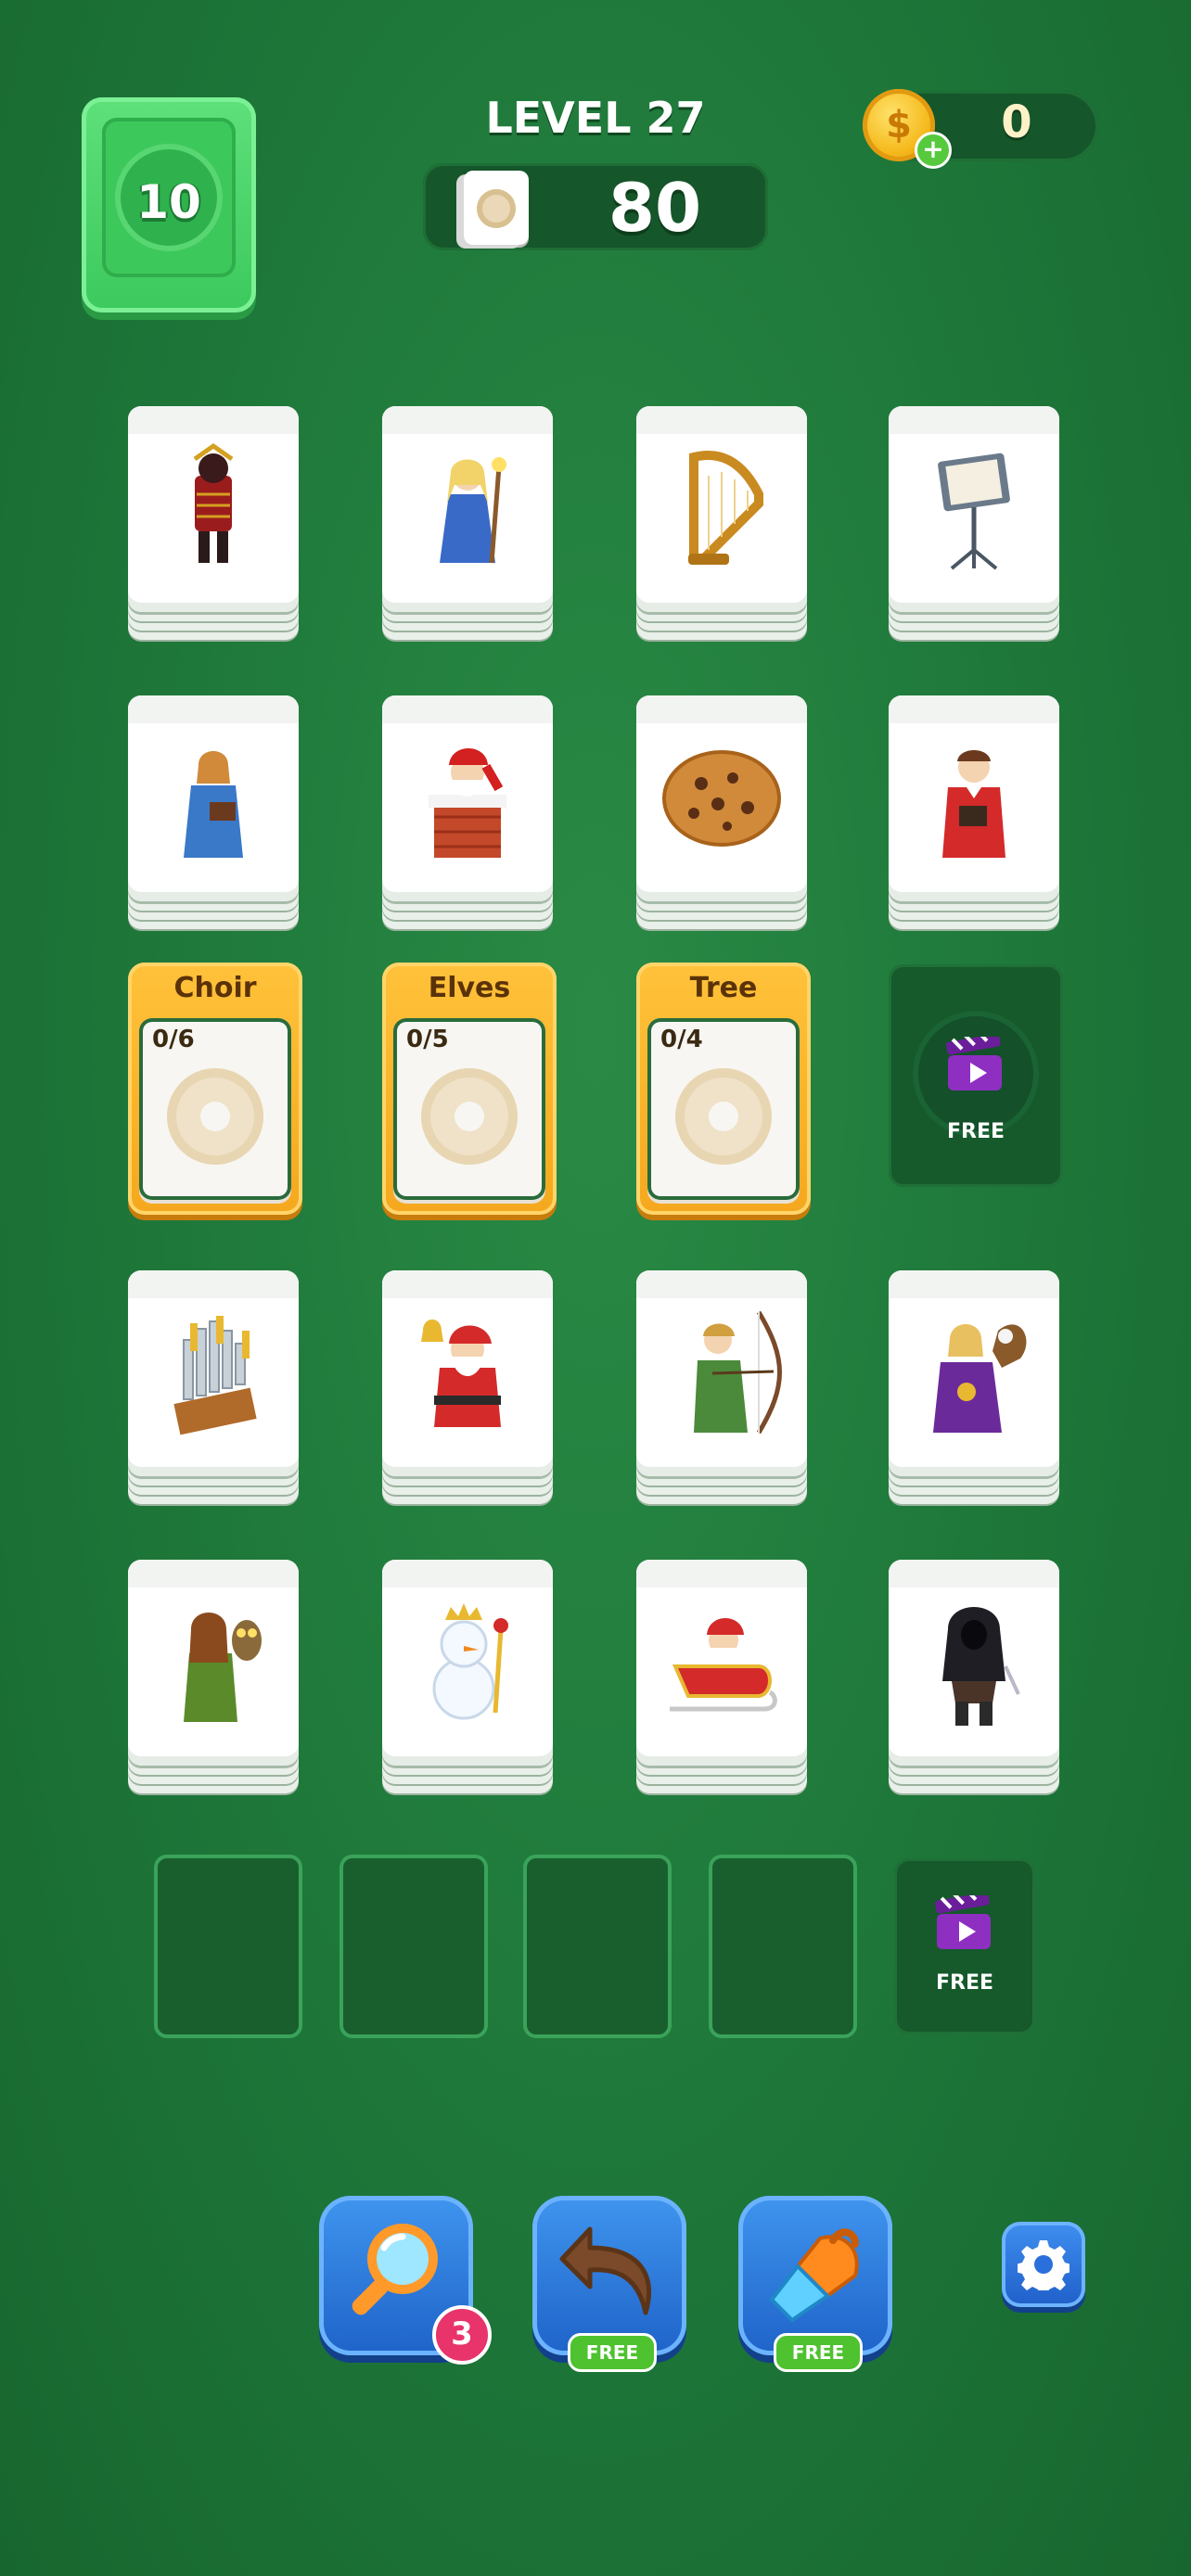  I want to click on add-coins-icon: +, so click(933, 150).